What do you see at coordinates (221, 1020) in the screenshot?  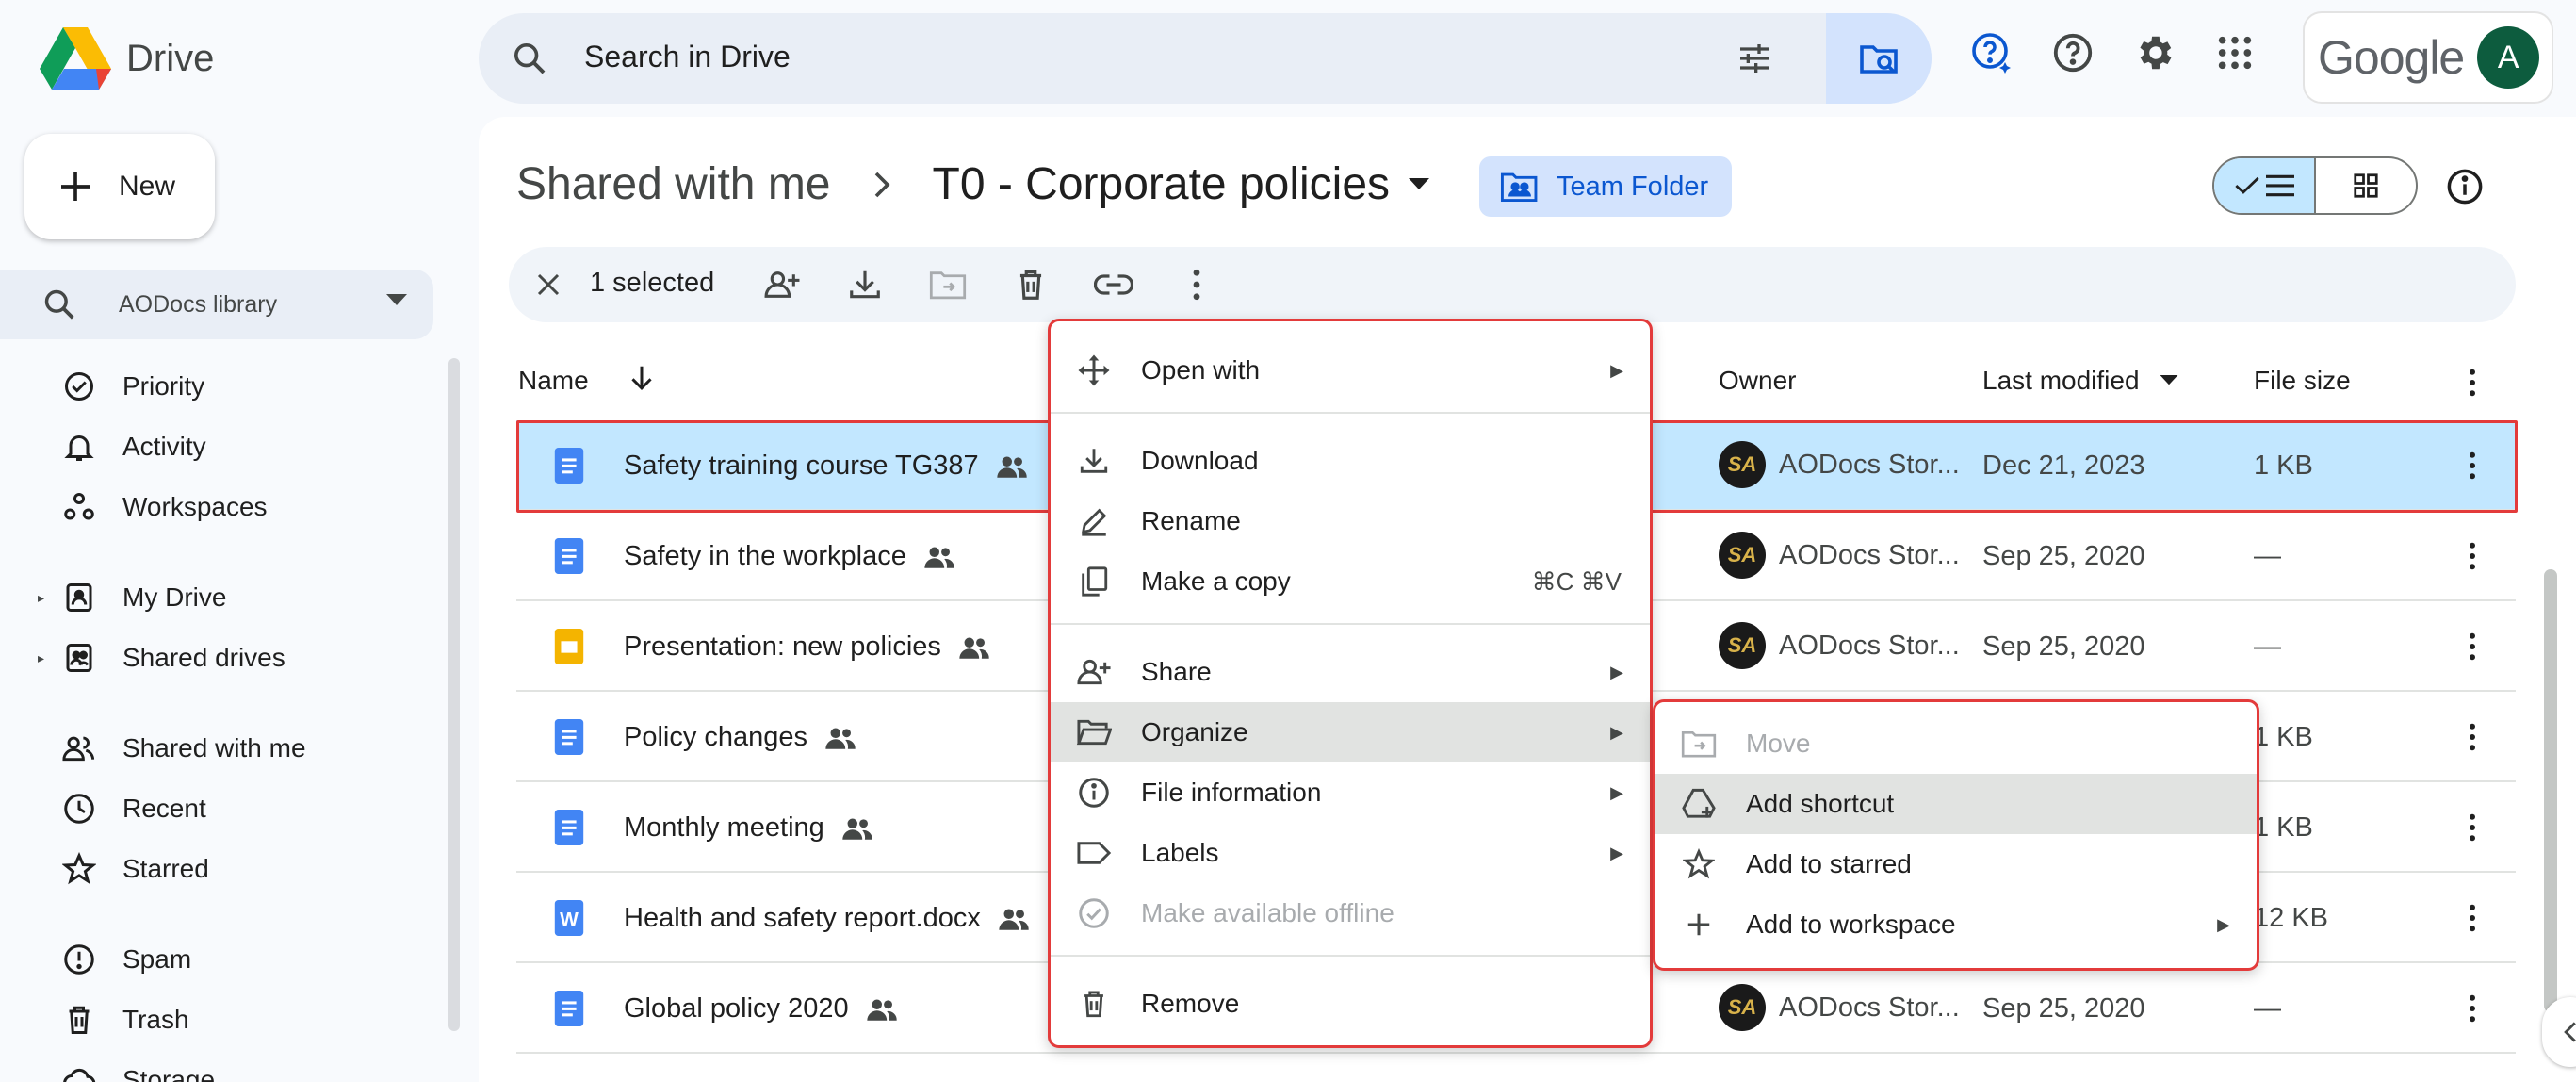 I see `sidebar-item-trash: Trash` at bounding box center [221, 1020].